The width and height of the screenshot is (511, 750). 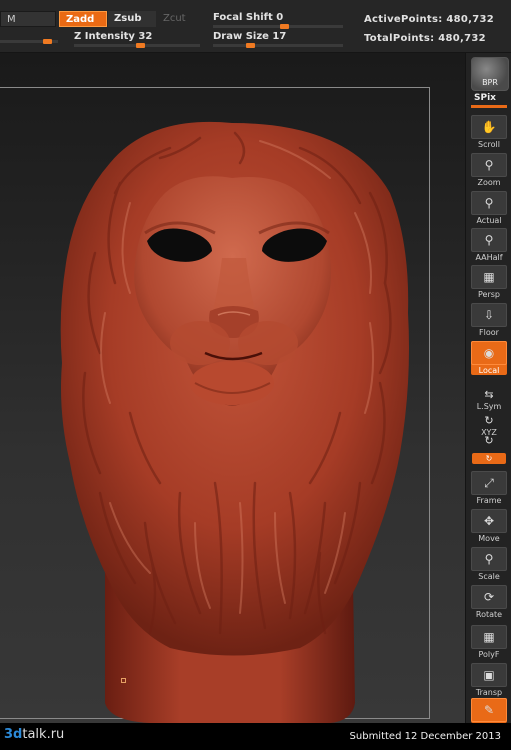 What do you see at coordinates (489, 483) in the screenshot?
I see `frame-icon: ⤢` at bounding box center [489, 483].